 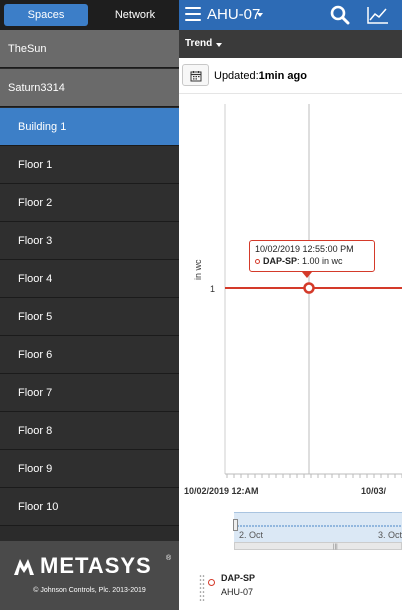 What do you see at coordinates (89, 88) in the screenshot?
I see `tree-item-saturn3314: Saturn3314` at bounding box center [89, 88].